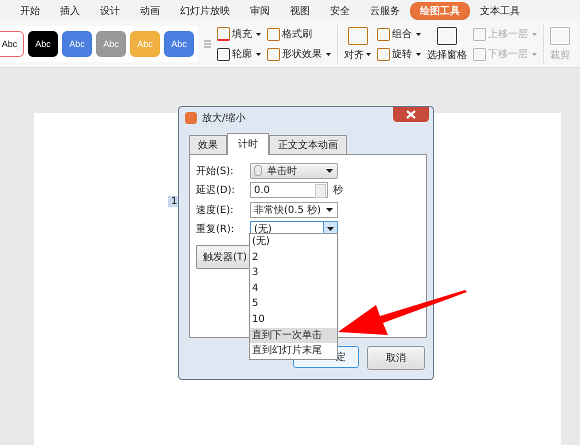 The image size is (580, 445). What do you see at coordinates (338, 191) in the screenshot?
I see `unit-label: 秒` at bounding box center [338, 191].